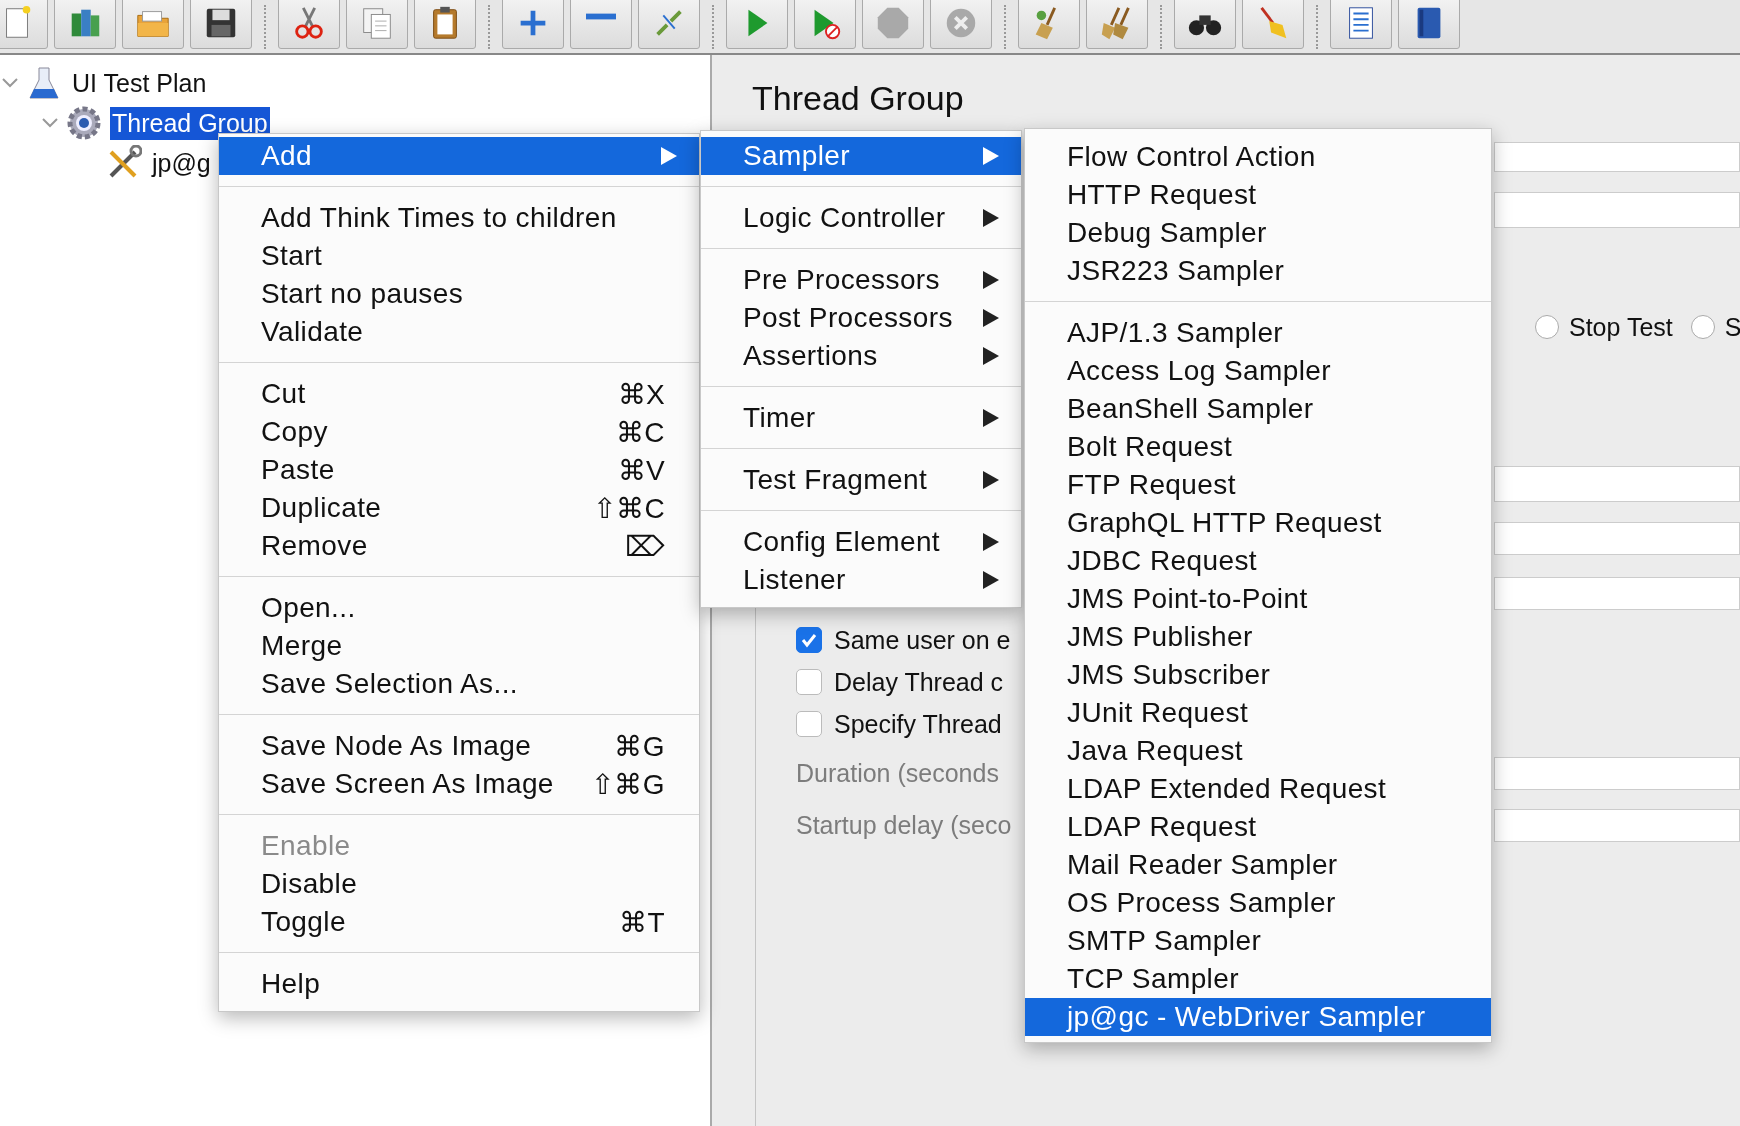 The height and width of the screenshot is (1126, 1740). I want to click on menu-item: Java Request, so click(1258, 751).